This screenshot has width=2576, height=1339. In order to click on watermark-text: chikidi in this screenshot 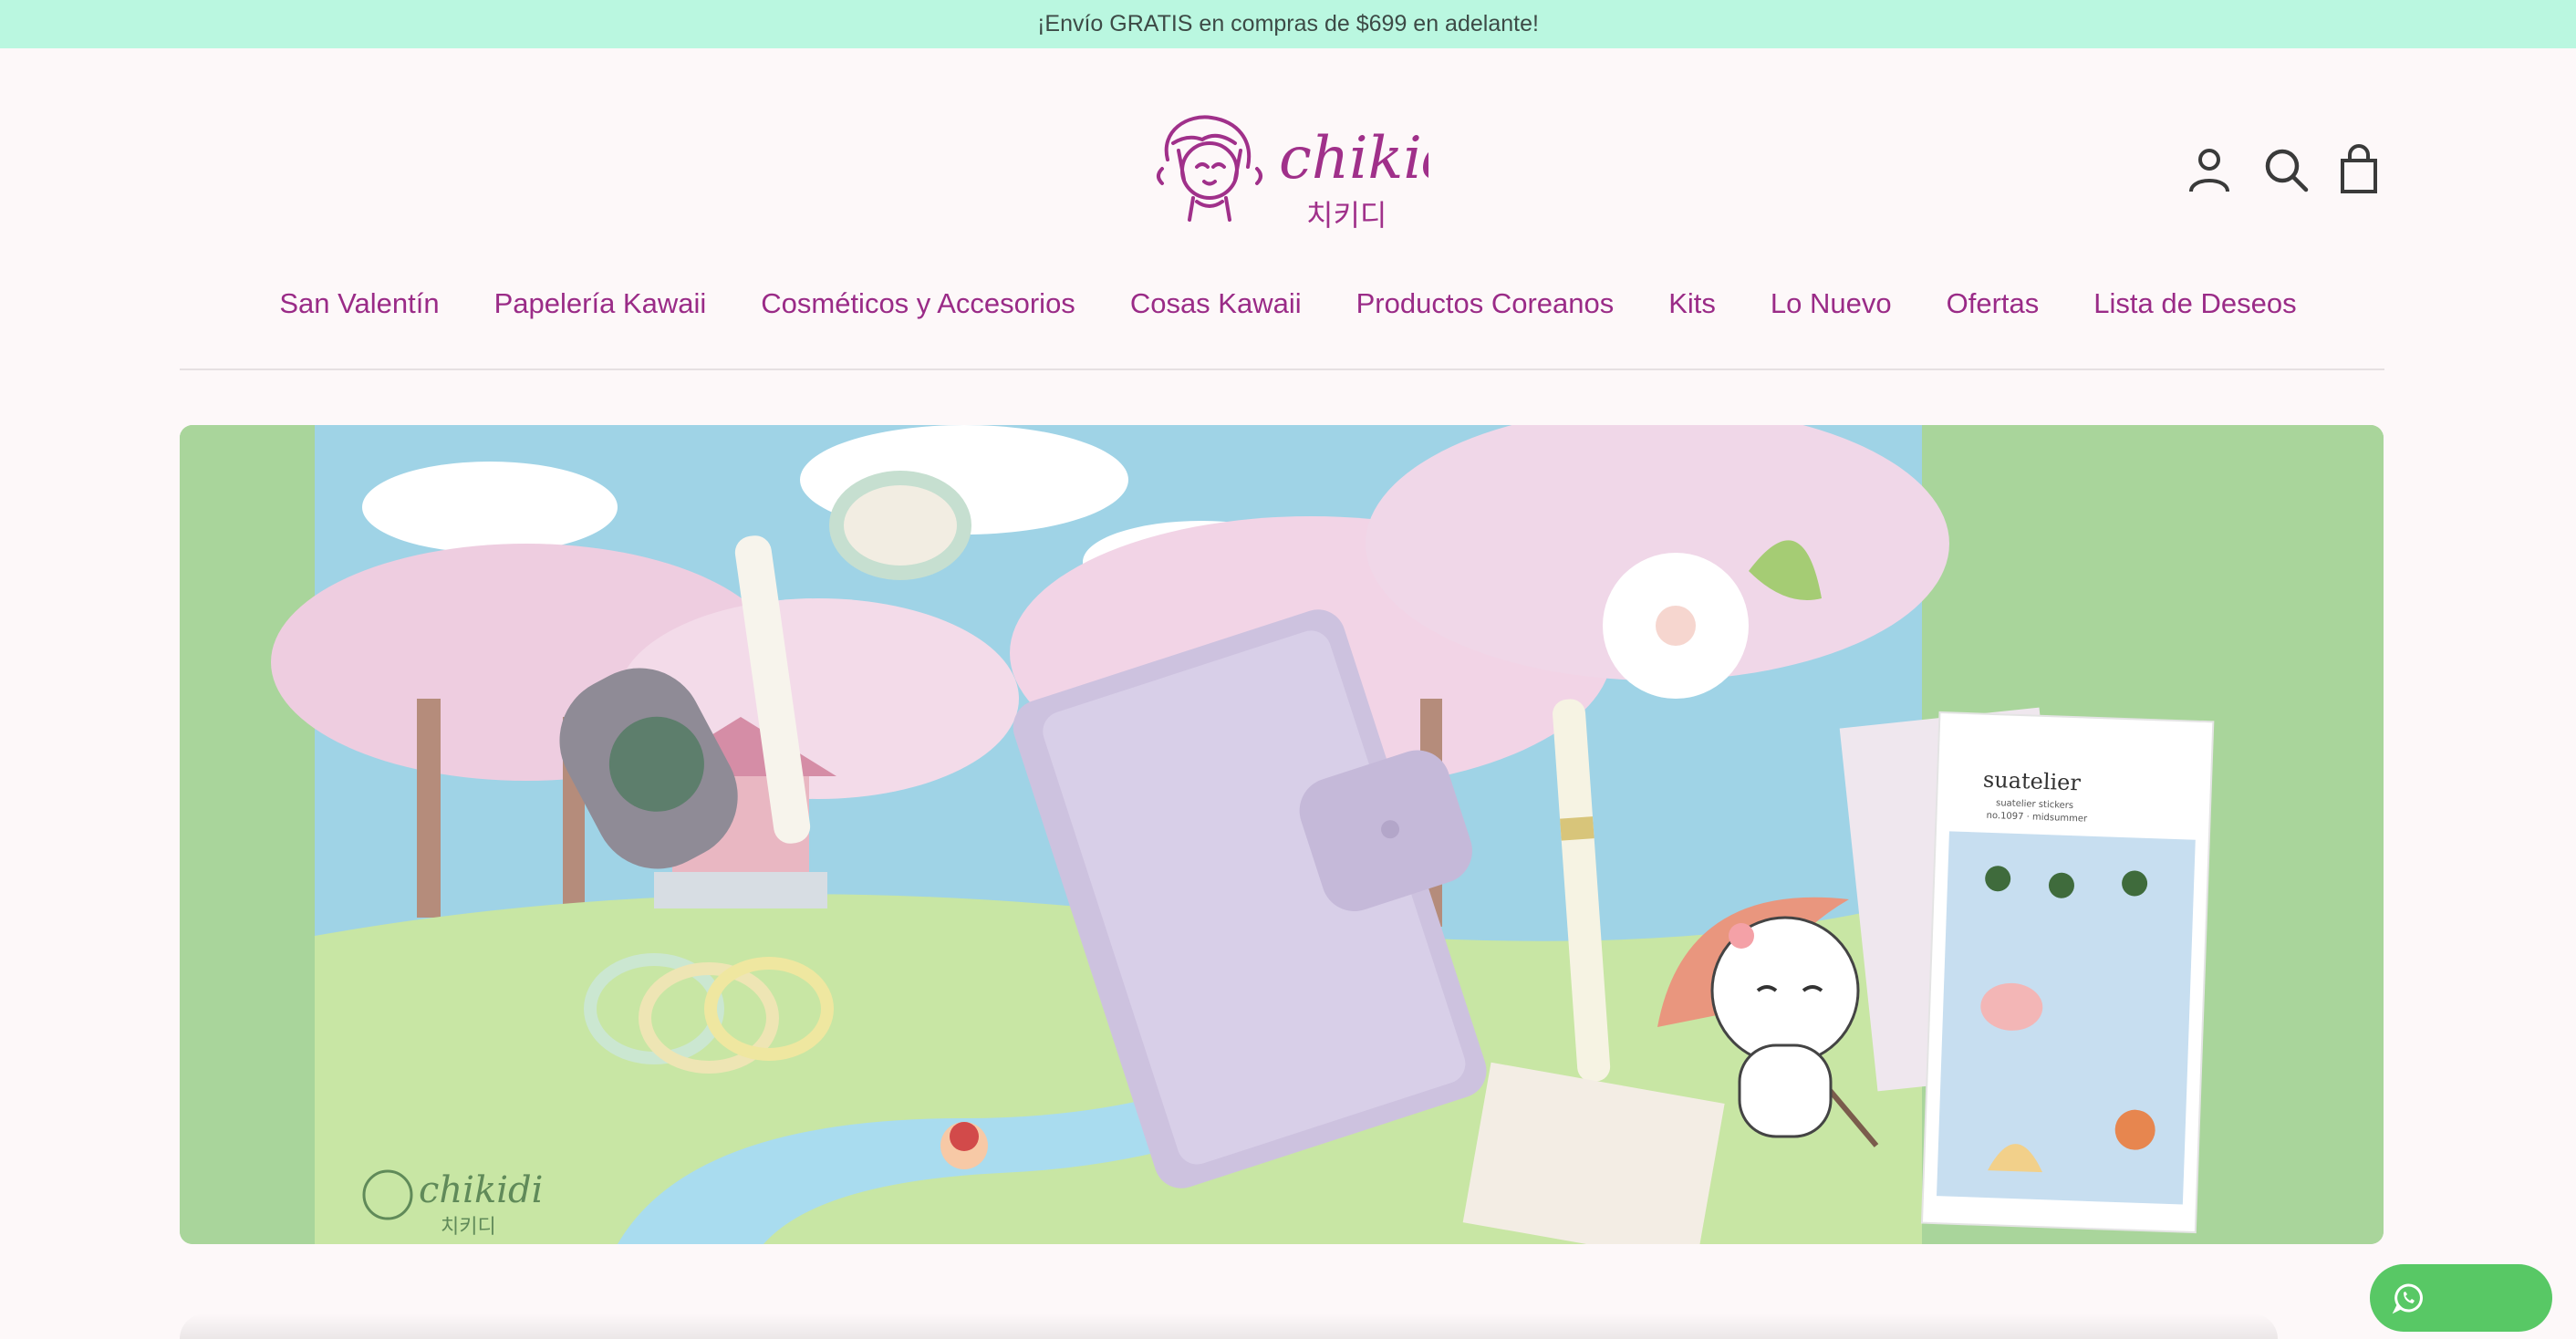, I will do `click(481, 1190)`.